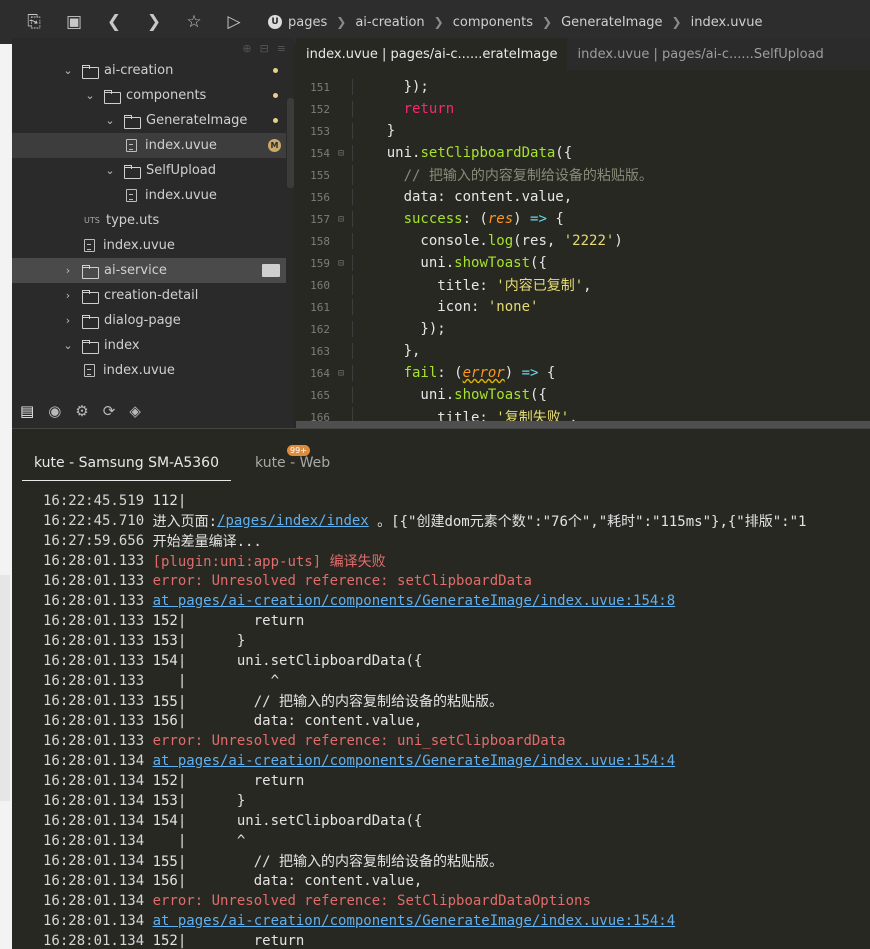 Image resolution: width=870 pixels, height=949 pixels. Describe the element at coordinates (450, 373) in the screenshot. I see `code-token: : (` at that location.